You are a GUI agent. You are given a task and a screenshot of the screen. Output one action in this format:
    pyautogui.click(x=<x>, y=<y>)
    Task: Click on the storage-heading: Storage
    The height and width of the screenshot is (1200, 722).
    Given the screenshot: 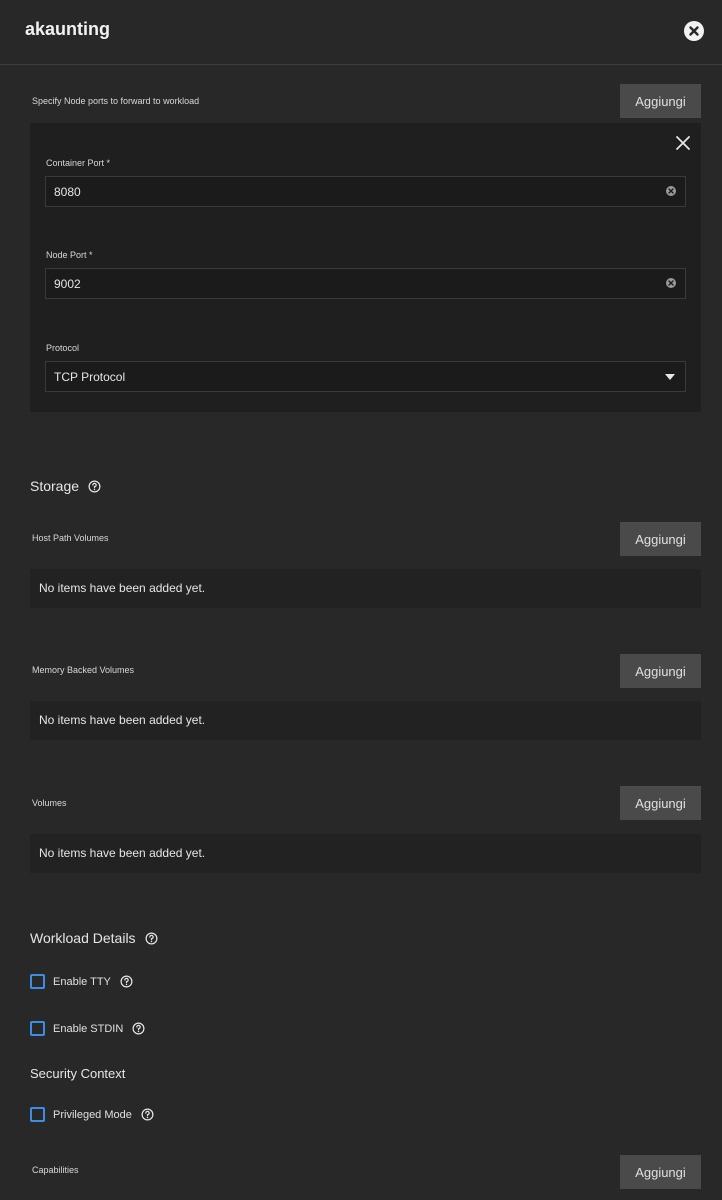 What is the action you would take?
    pyautogui.click(x=65, y=486)
    